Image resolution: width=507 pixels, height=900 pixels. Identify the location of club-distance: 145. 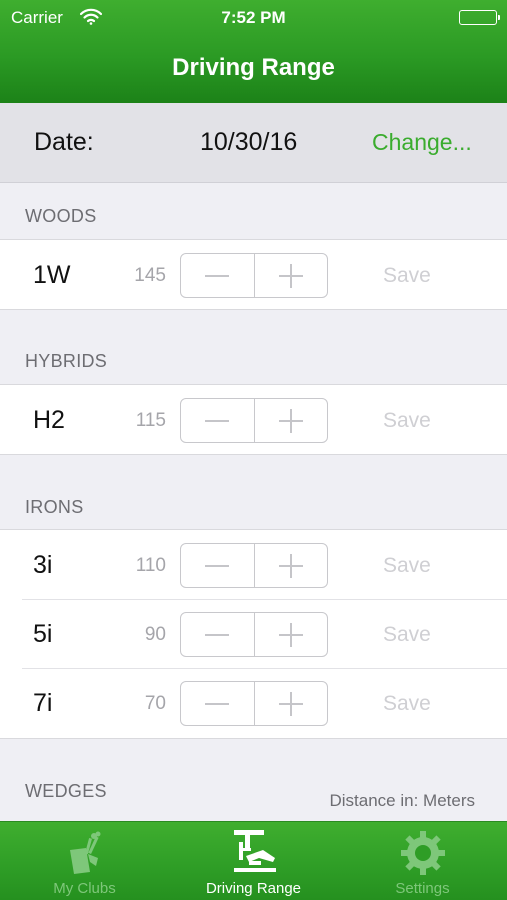
(150, 275).